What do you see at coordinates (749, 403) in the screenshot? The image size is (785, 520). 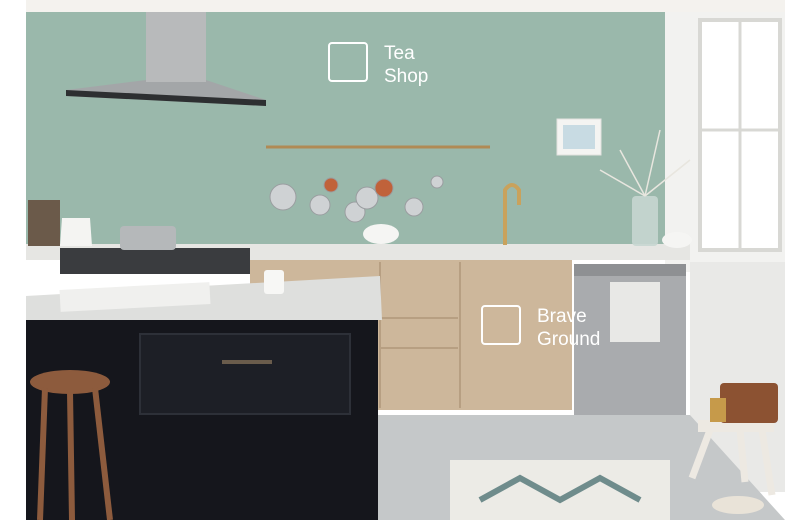 I see `picnic-basket` at bounding box center [749, 403].